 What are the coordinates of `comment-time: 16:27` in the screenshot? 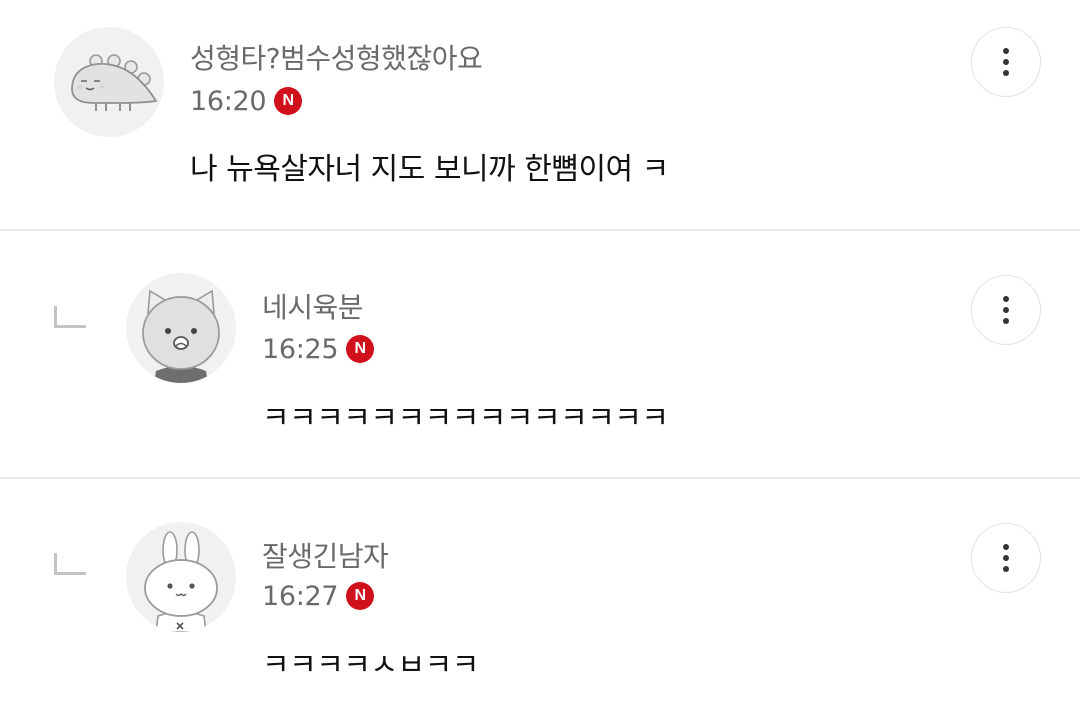 It's located at (300, 596).